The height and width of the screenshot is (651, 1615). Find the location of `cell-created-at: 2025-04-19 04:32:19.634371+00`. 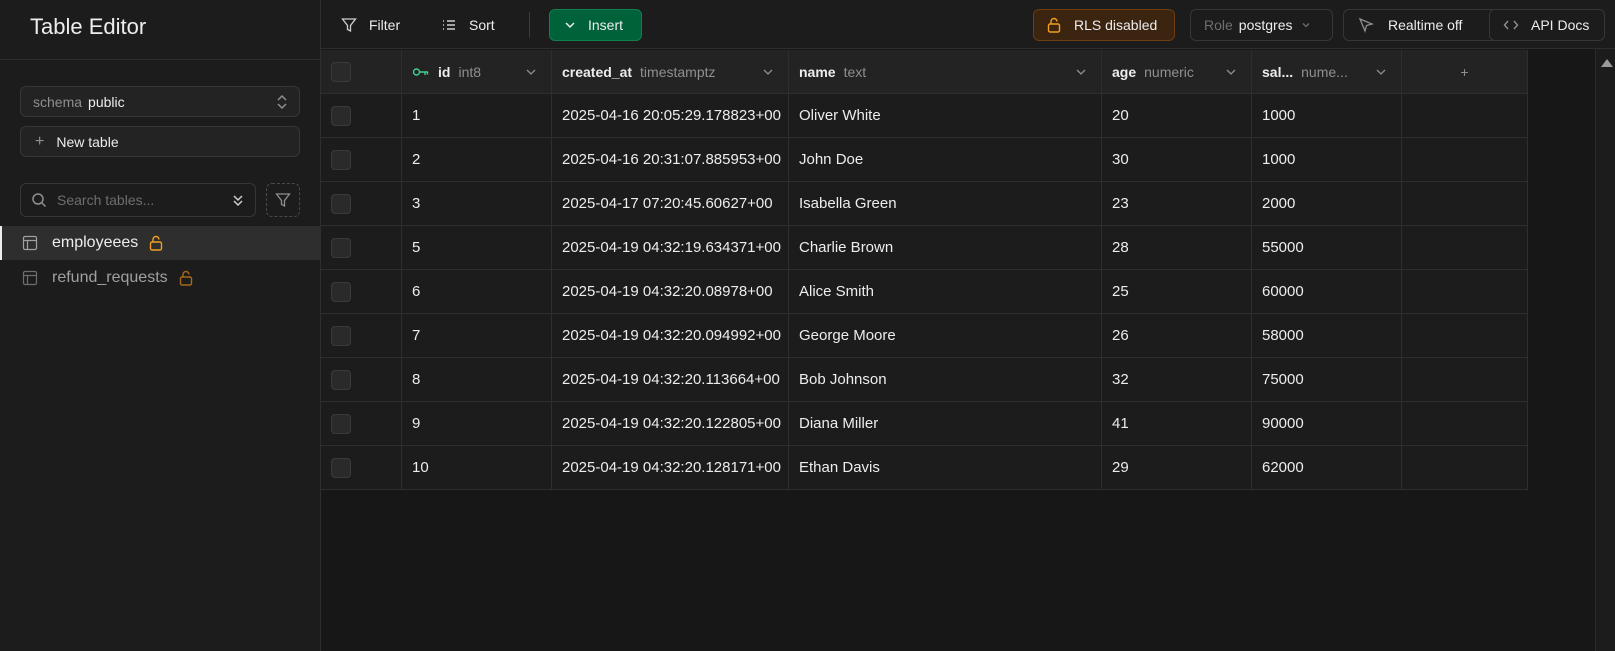

cell-created-at: 2025-04-19 04:32:19.634371+00 is located at coordinates (670, 248).